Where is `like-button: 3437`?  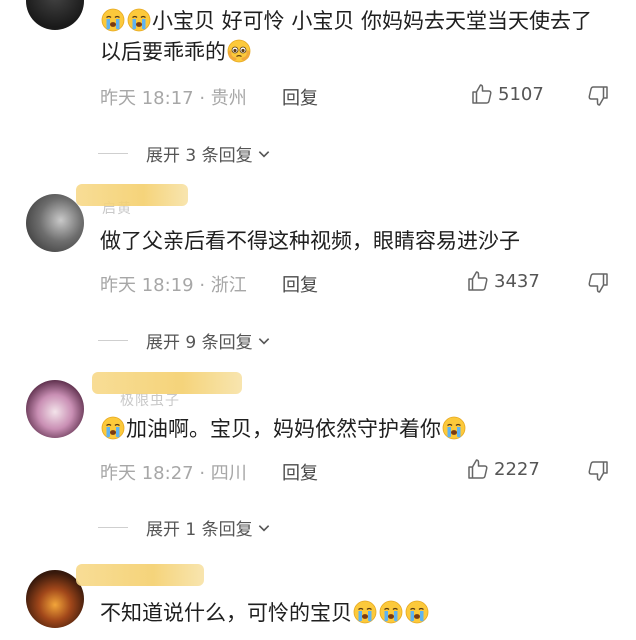 like-button: 3437 is located at coordinates (503, 281).